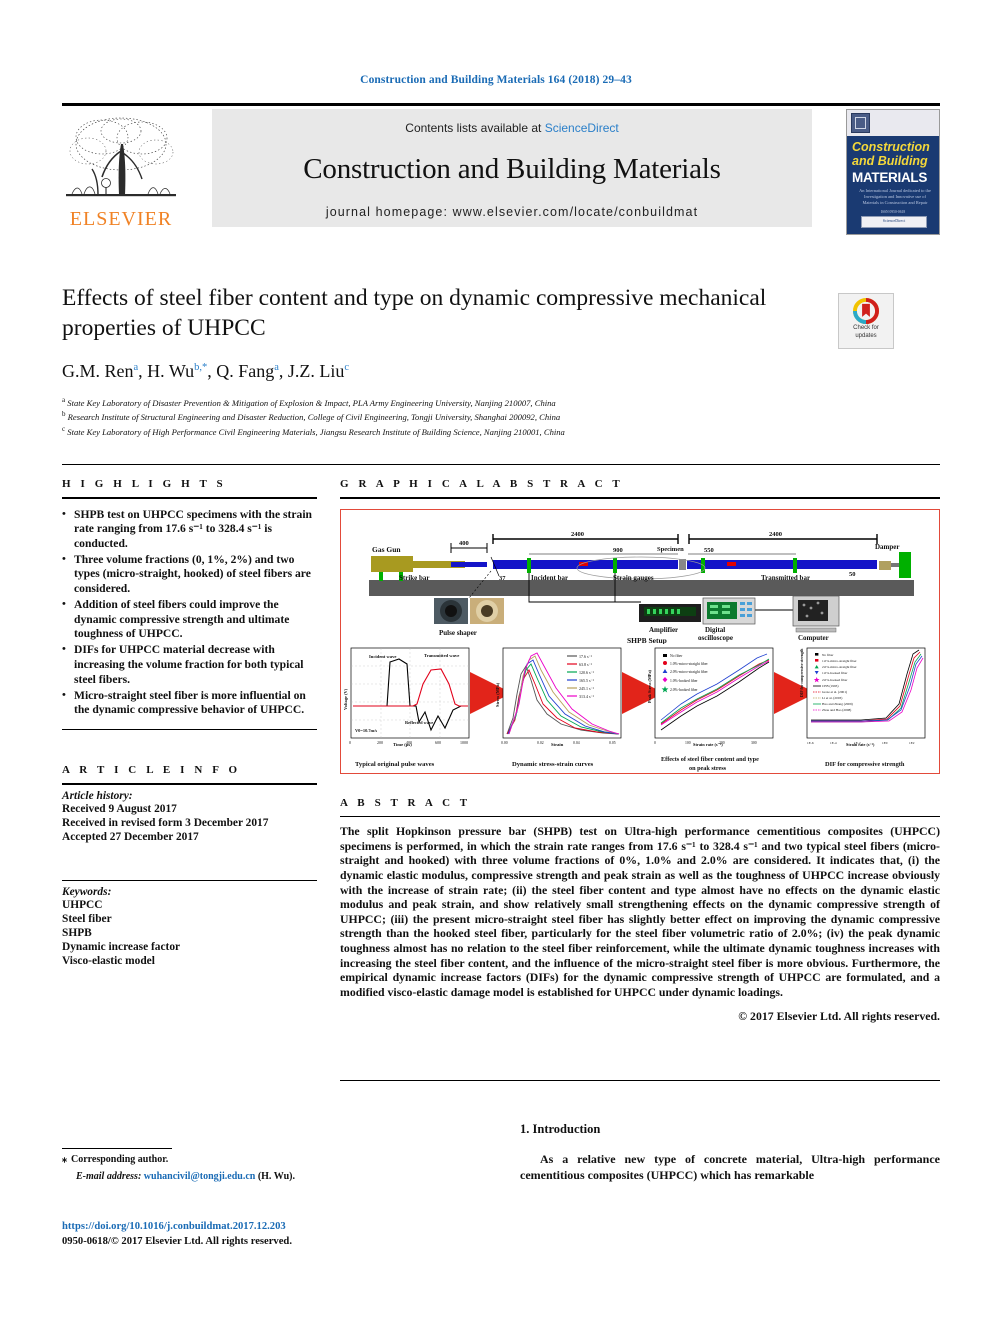 The width and height of the screenshot is (992, 1323). What do you see at coordinates (587, 672) in the screenshot?
I see `svg-text: 120.6 s⁻¹` at bounding box center [587, 672].